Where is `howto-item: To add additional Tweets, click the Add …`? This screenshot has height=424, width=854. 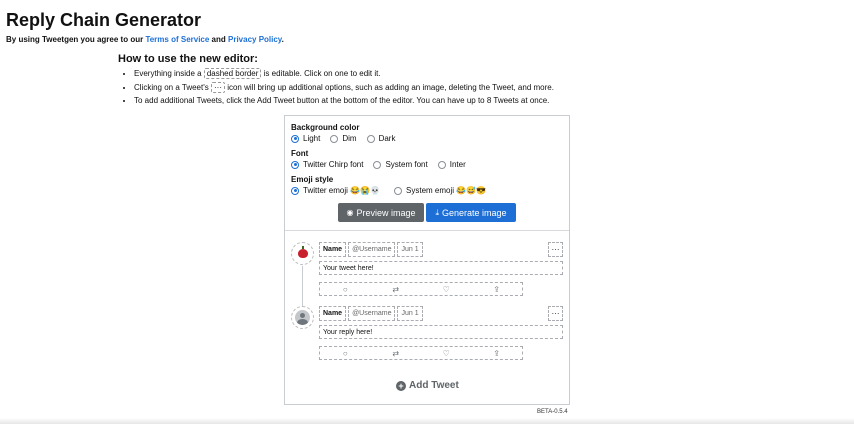 howto-item: To add additional Tweets, click the Add … is located at coordinates (344, 101).